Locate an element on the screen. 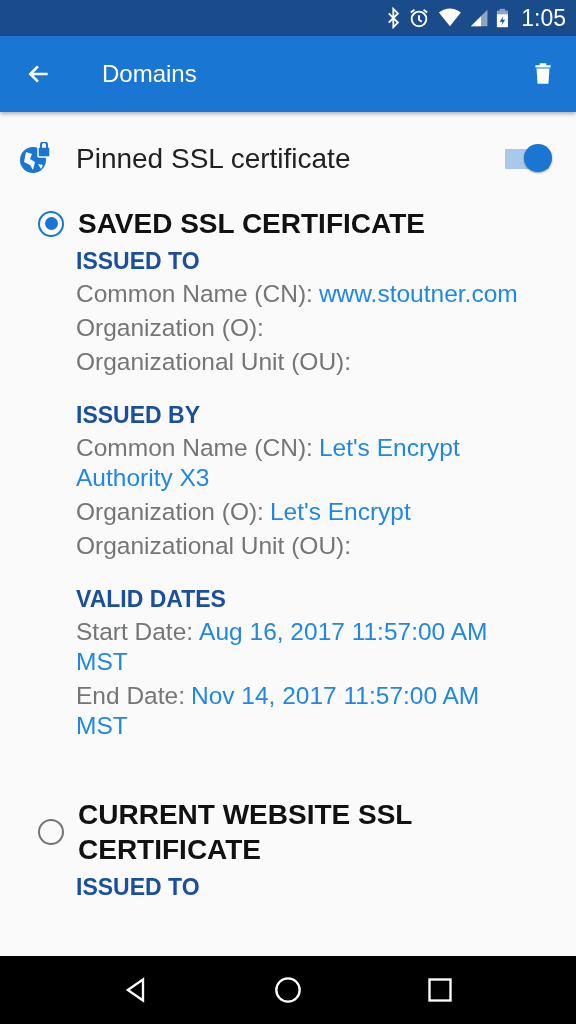 Image resolution: width=576 pixels, height=1024 pixels. field-text: End Date: Nov 14, 2017 11:57:00 AM MST is located at coordinates (278, 711).